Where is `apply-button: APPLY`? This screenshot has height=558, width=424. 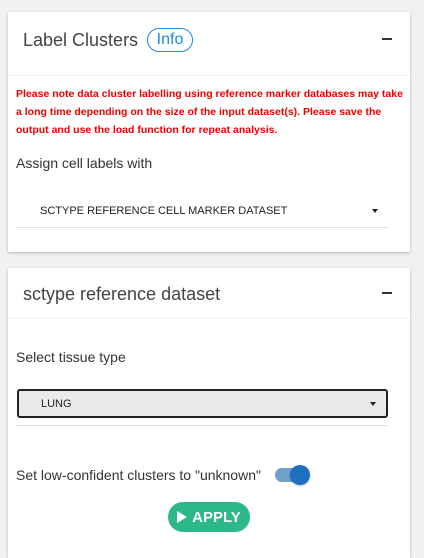
apply-button: APPLY is located at coordinates (209, 517).